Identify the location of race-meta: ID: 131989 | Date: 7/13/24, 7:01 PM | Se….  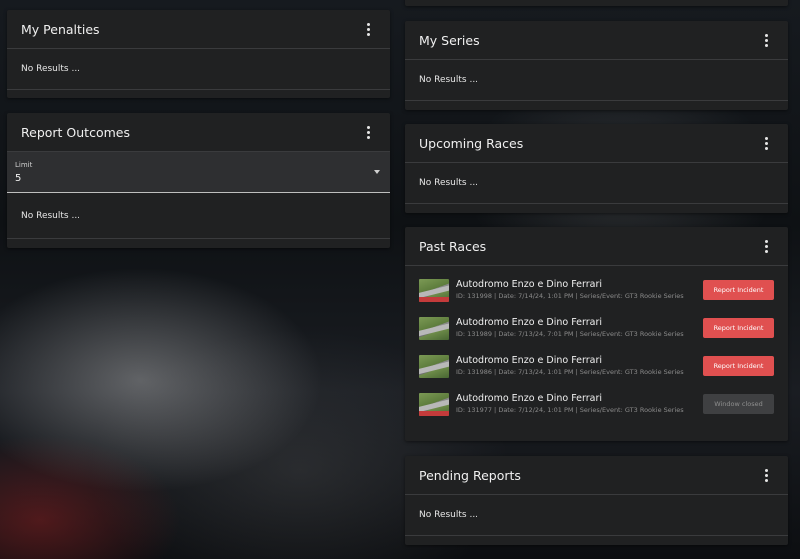
(570, 334).